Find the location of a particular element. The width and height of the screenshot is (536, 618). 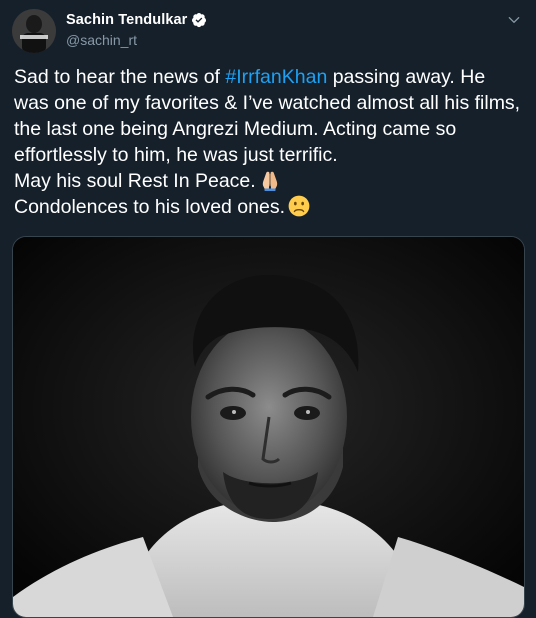

author-display-name: Sachin Tendulkar is located at coordinates (126, 20).